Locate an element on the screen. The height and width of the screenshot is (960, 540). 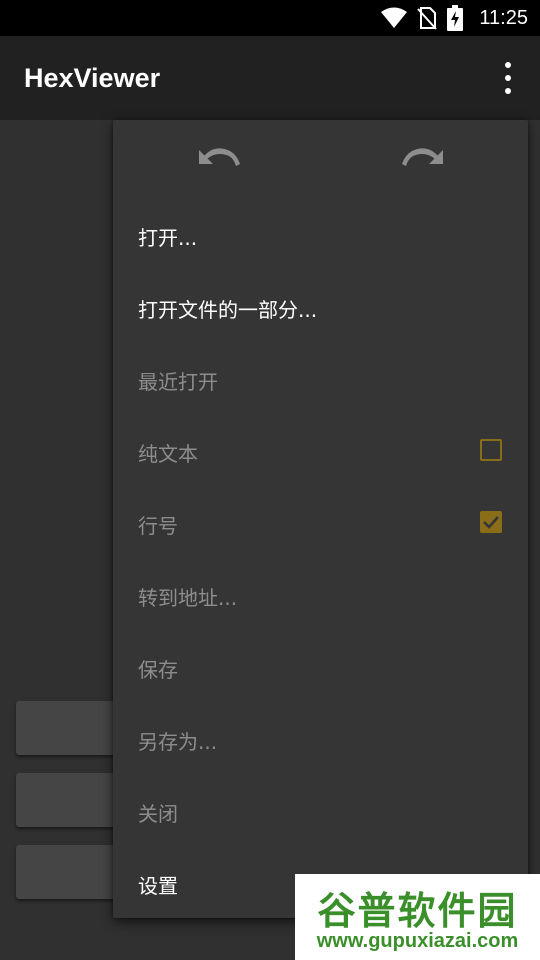
menu-item-label: 设置 is located at coordinates (158, 885).